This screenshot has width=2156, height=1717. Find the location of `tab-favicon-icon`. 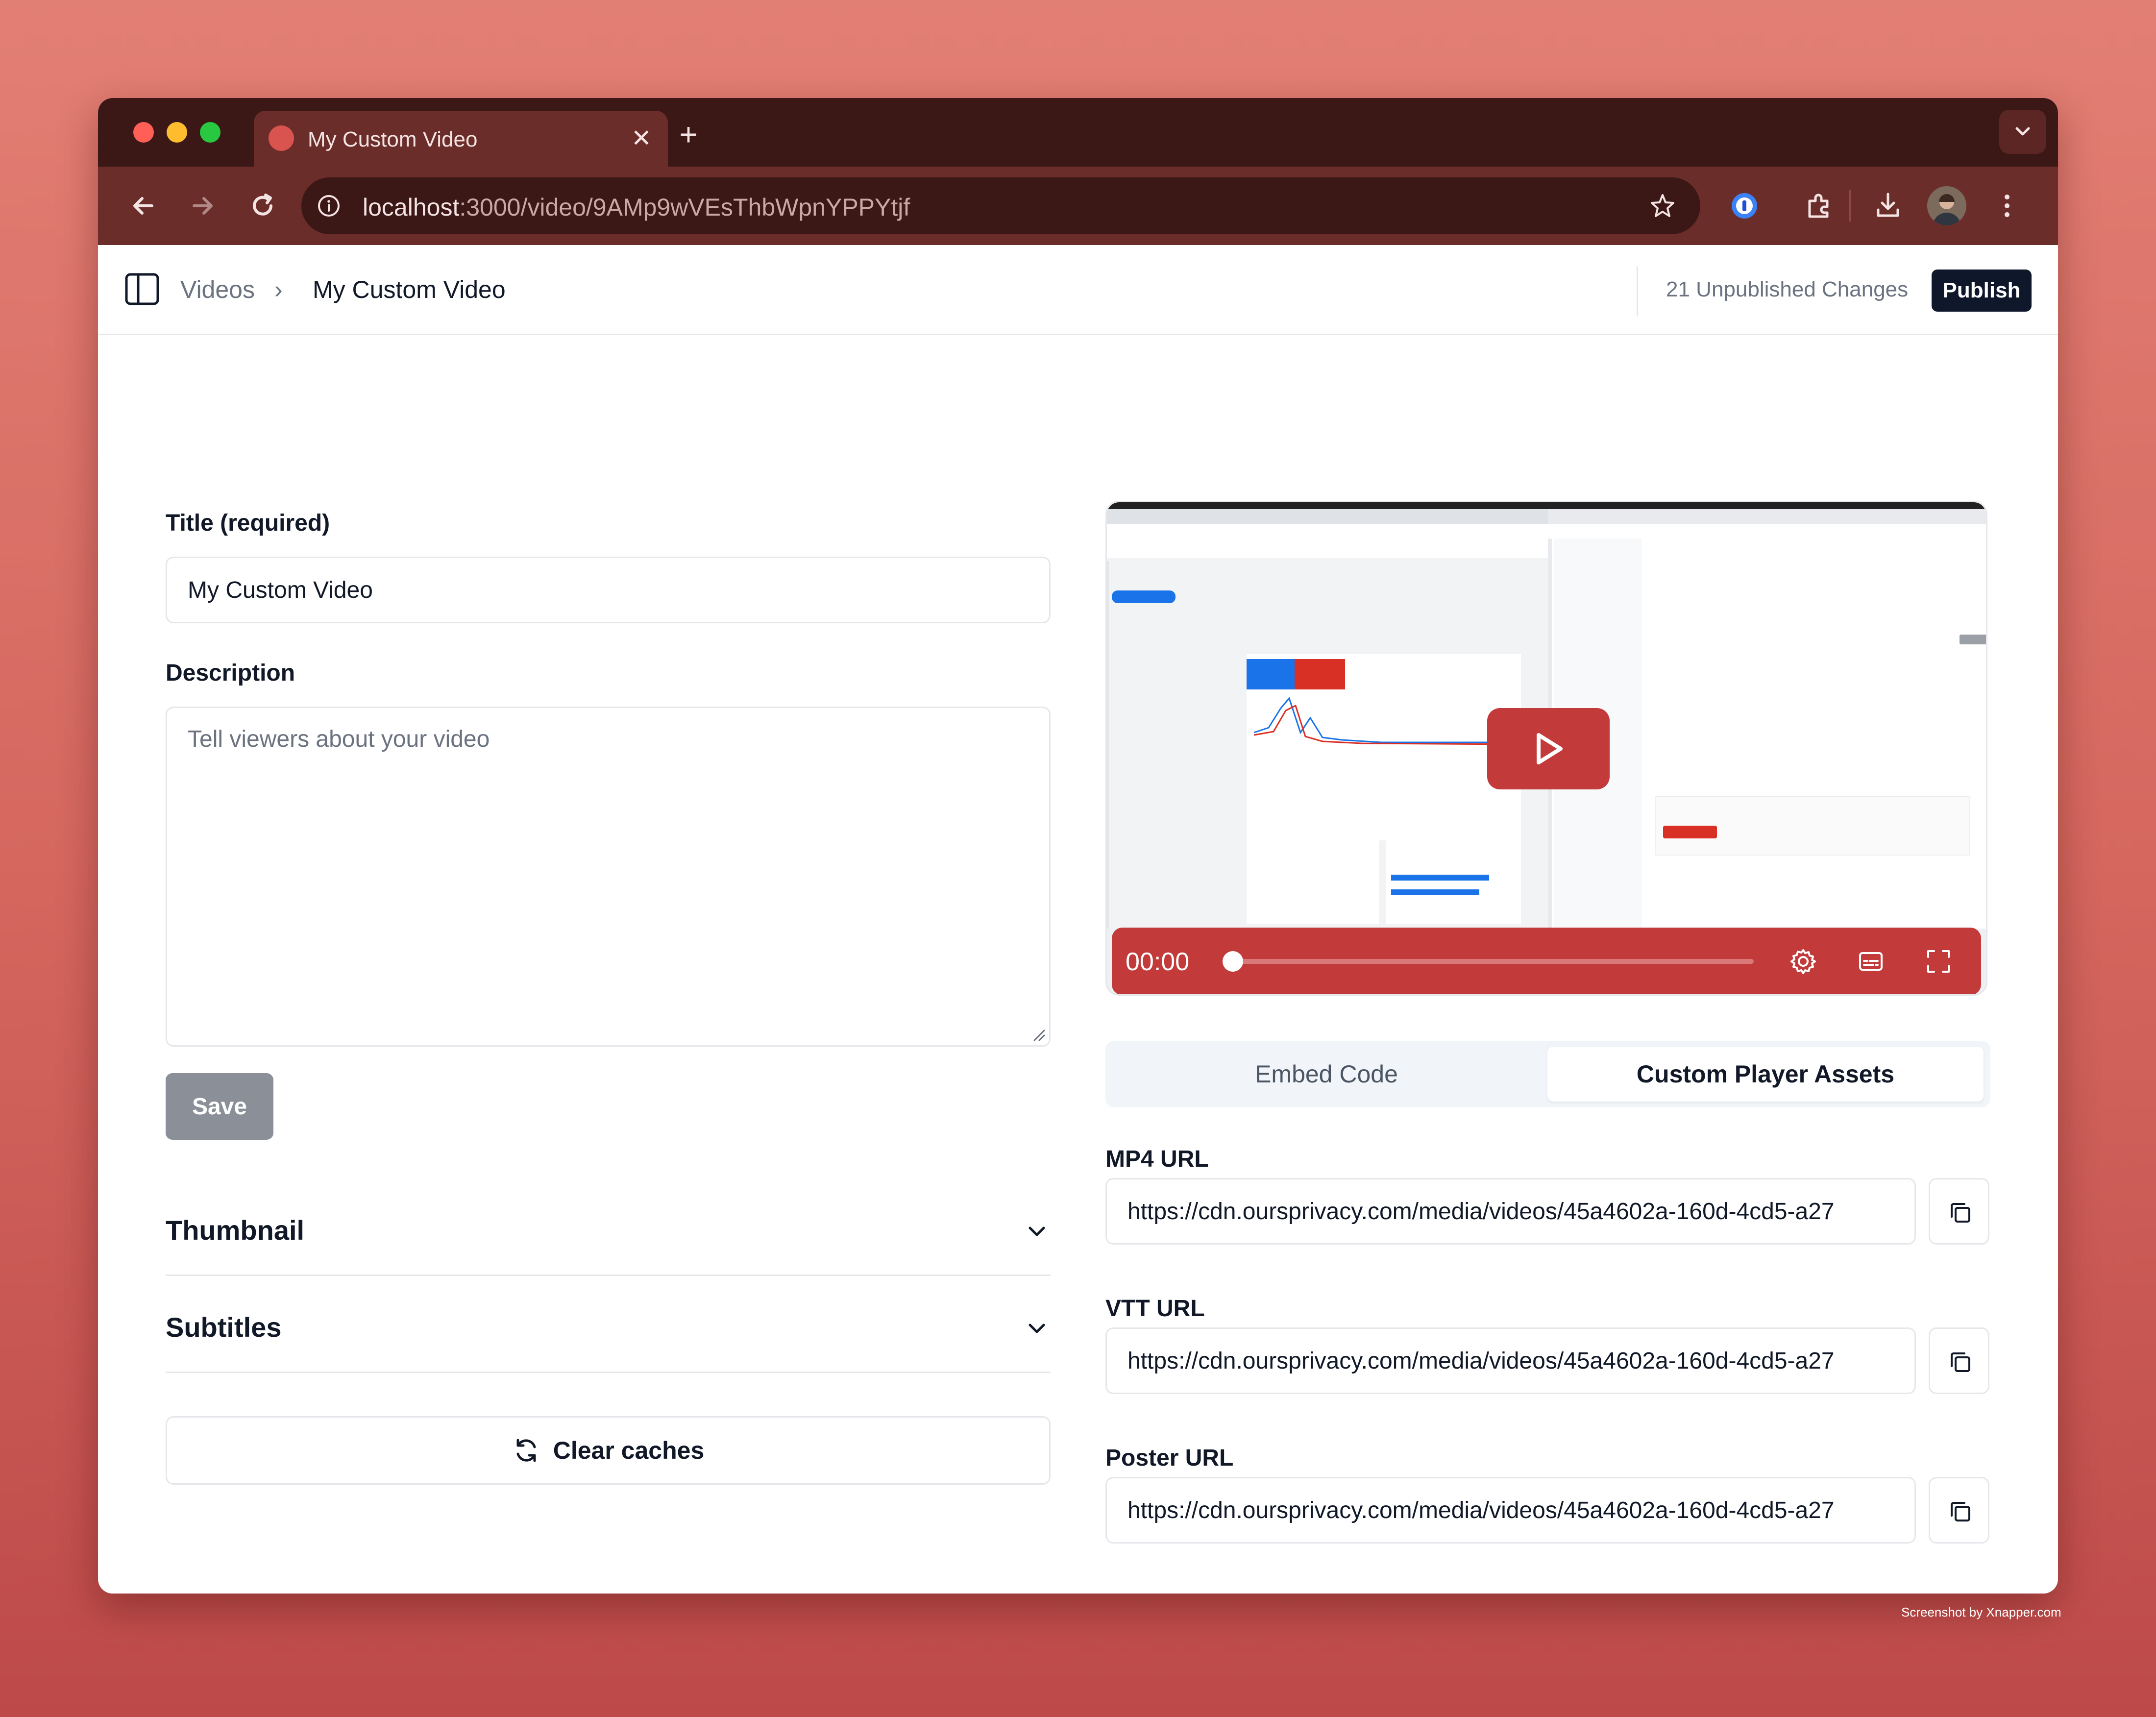

tab-favicon-icon is located at coordinates (281, 138).